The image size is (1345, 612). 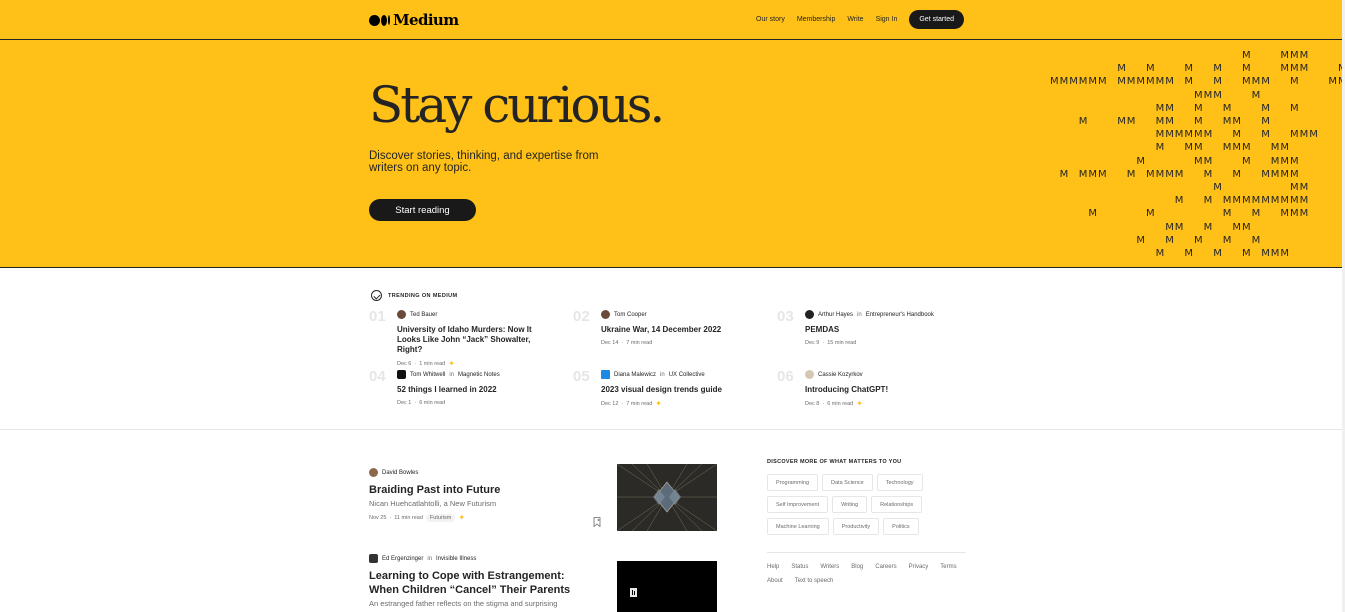 I want to click on publication-name: Entrepreneur's Handbook, so click(x=900, y=315).